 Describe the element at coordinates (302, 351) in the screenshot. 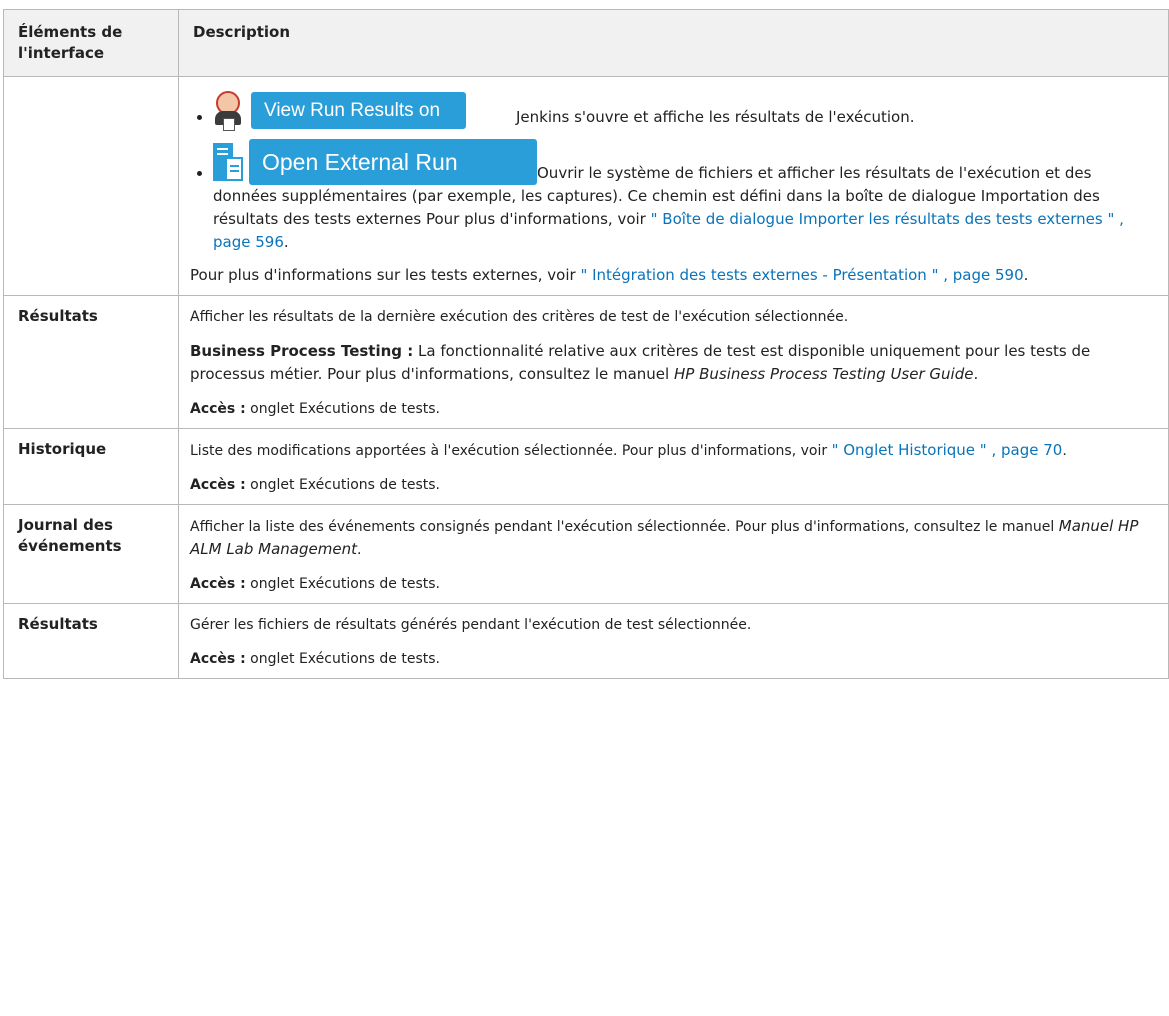

I see `bpt-label: Business Process Testing :` at that location.